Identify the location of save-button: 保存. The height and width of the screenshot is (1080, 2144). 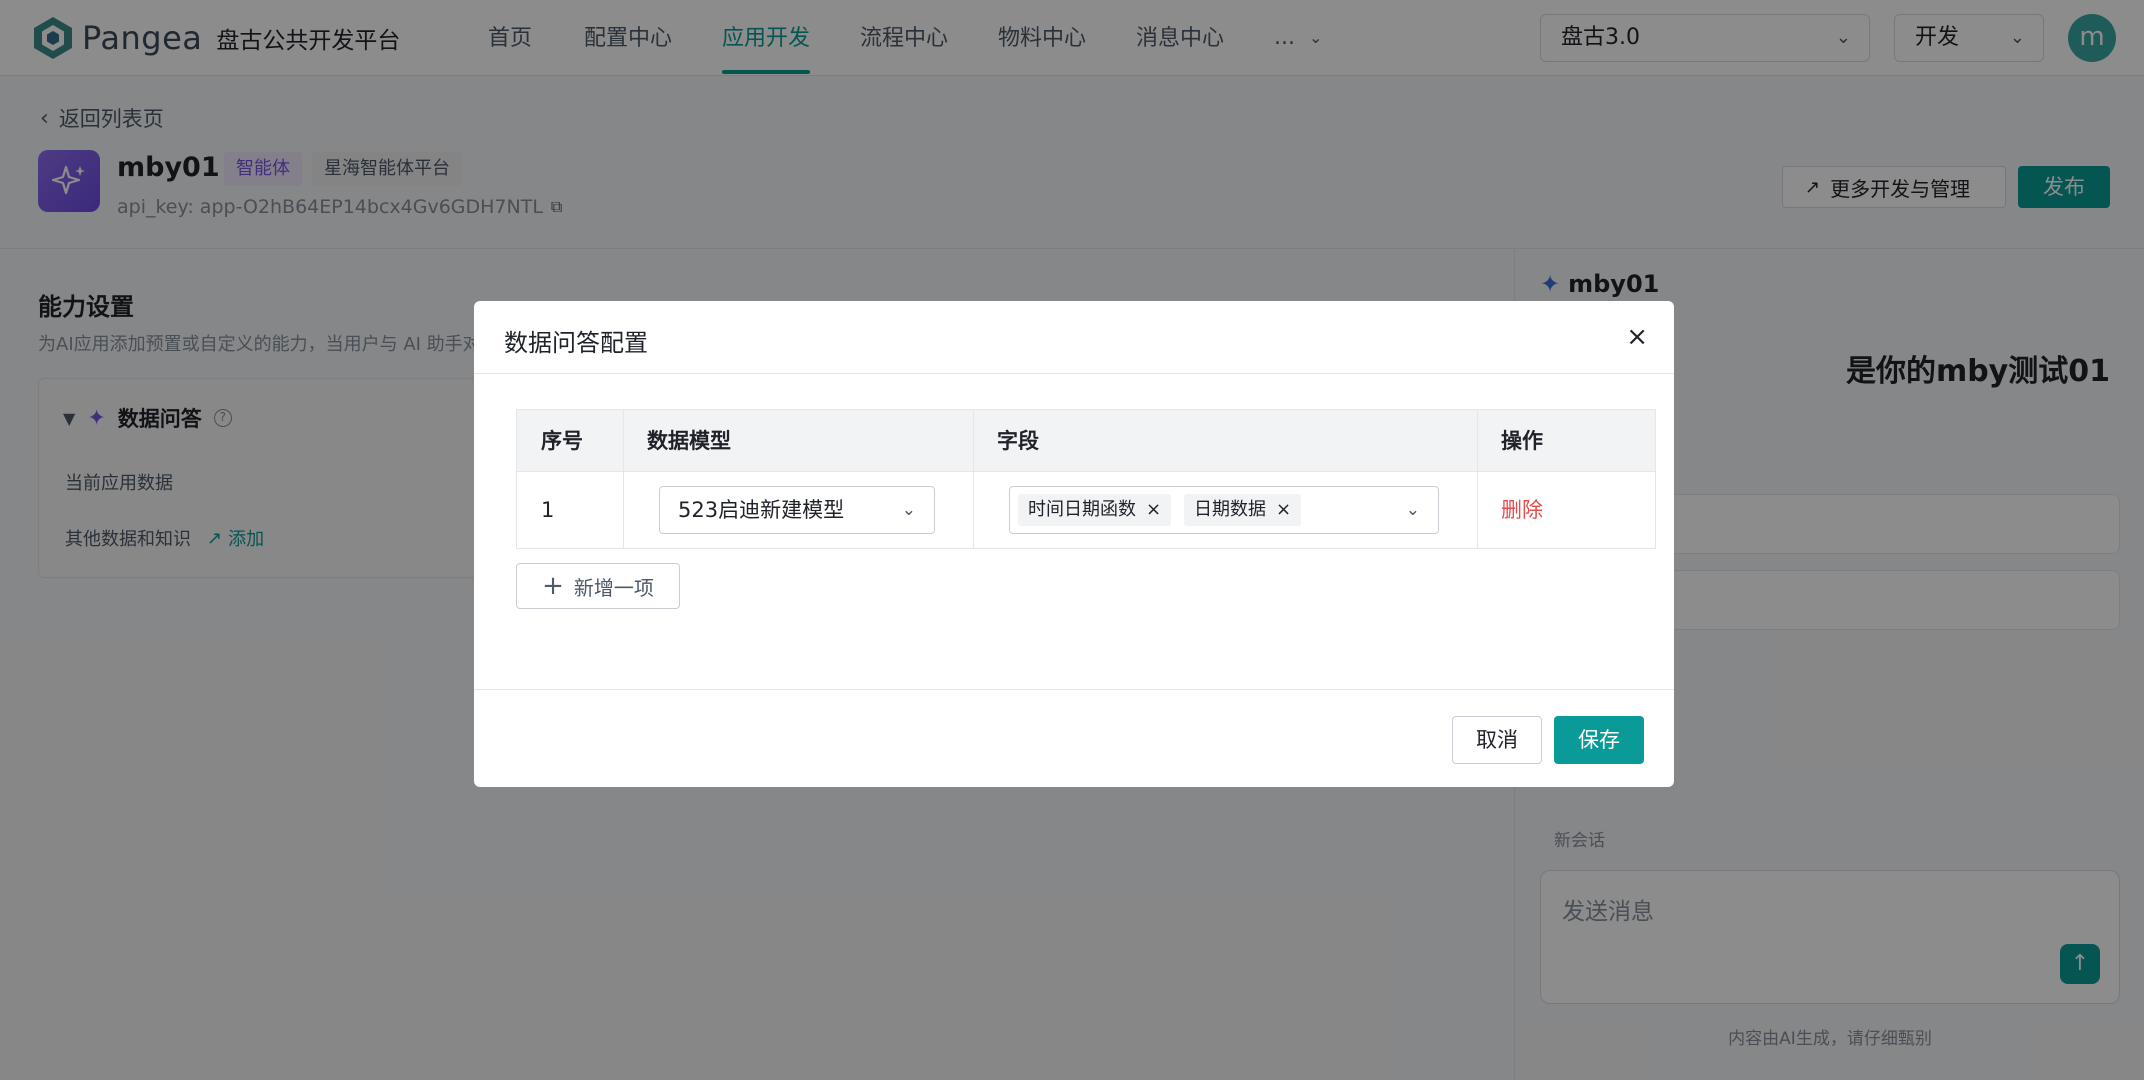
(1599, 740).